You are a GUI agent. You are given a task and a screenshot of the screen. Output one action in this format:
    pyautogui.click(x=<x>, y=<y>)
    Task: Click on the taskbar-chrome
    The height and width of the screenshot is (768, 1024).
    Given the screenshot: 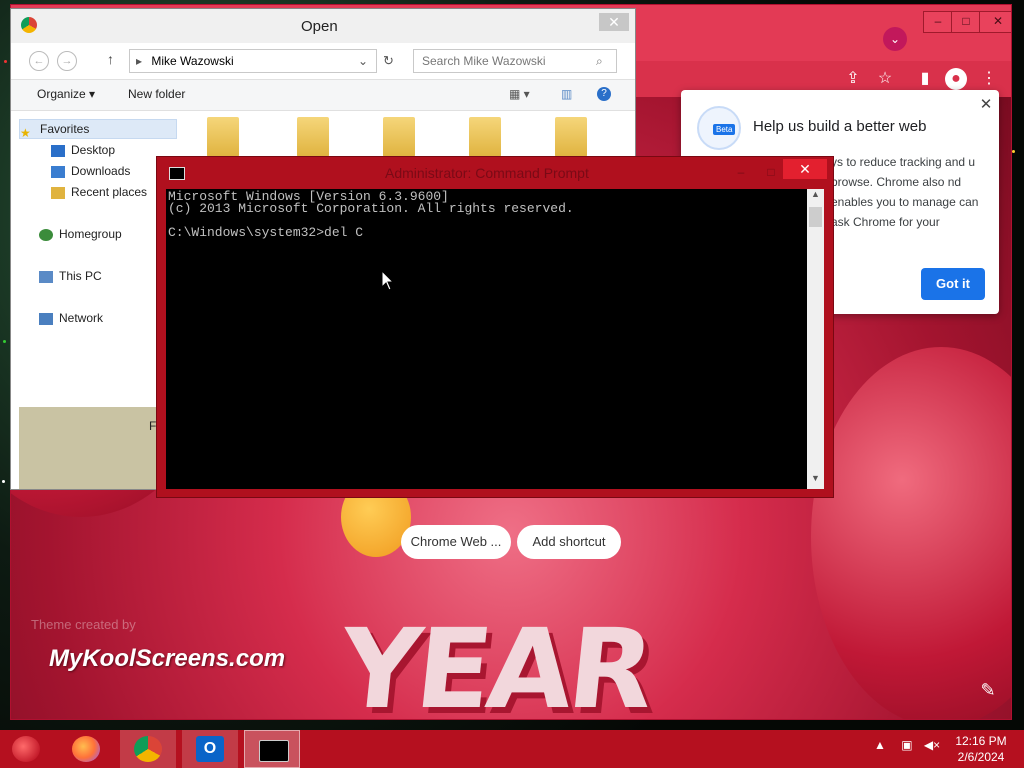 What is the action you would take?
    pyautogui.click(x=148, y=749)
    